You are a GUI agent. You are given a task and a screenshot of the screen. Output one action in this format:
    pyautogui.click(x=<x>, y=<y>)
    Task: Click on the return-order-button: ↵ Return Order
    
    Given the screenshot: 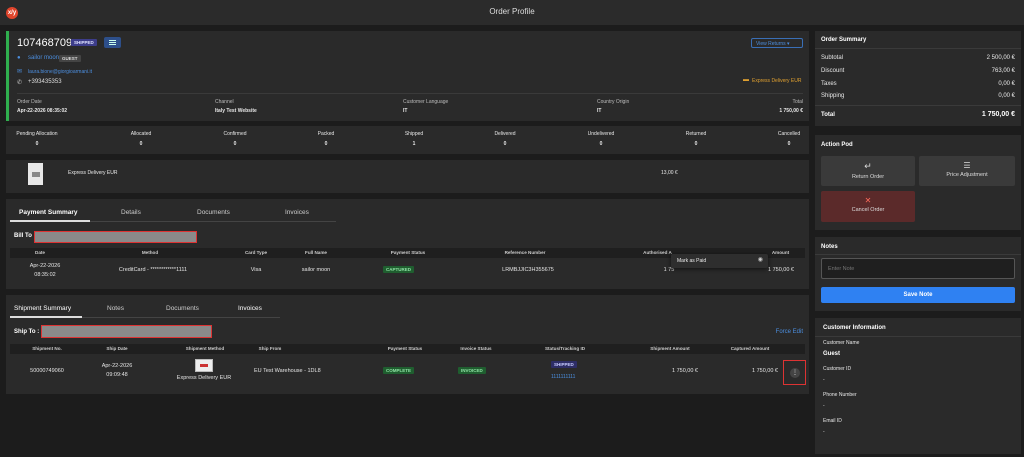 What is the action you would take?
    pyautogui.click(x=868, y=171)
    